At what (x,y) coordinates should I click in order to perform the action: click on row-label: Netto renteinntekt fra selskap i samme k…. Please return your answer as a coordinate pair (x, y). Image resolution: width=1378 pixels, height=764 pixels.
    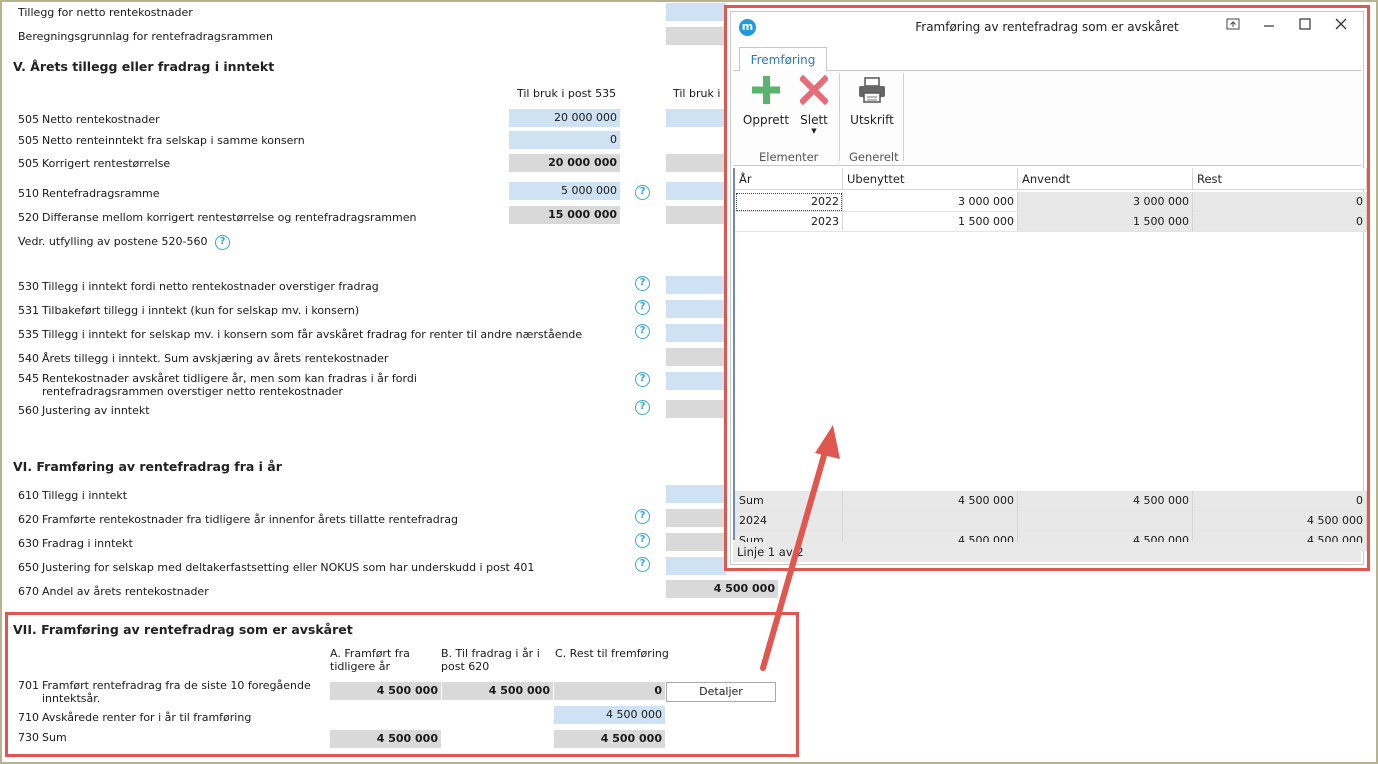
    Looking at the image, I should click on (173, 140).